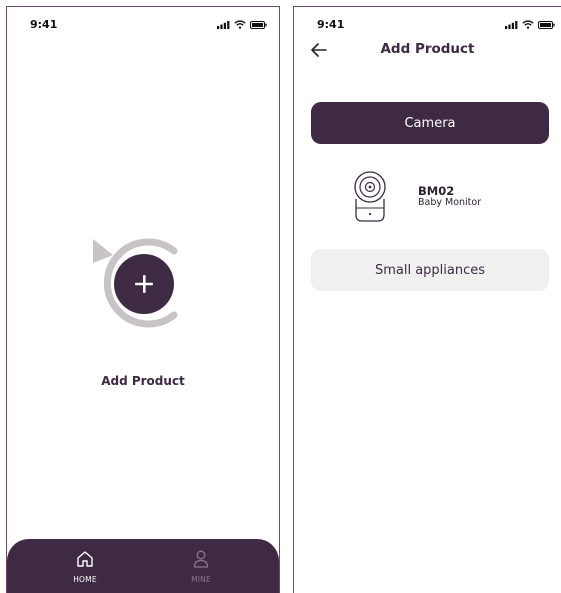  What do you see at coordinates (436, 191) in the screenshot?
I see `product-name: BM02` at bounding box center [436, 191].